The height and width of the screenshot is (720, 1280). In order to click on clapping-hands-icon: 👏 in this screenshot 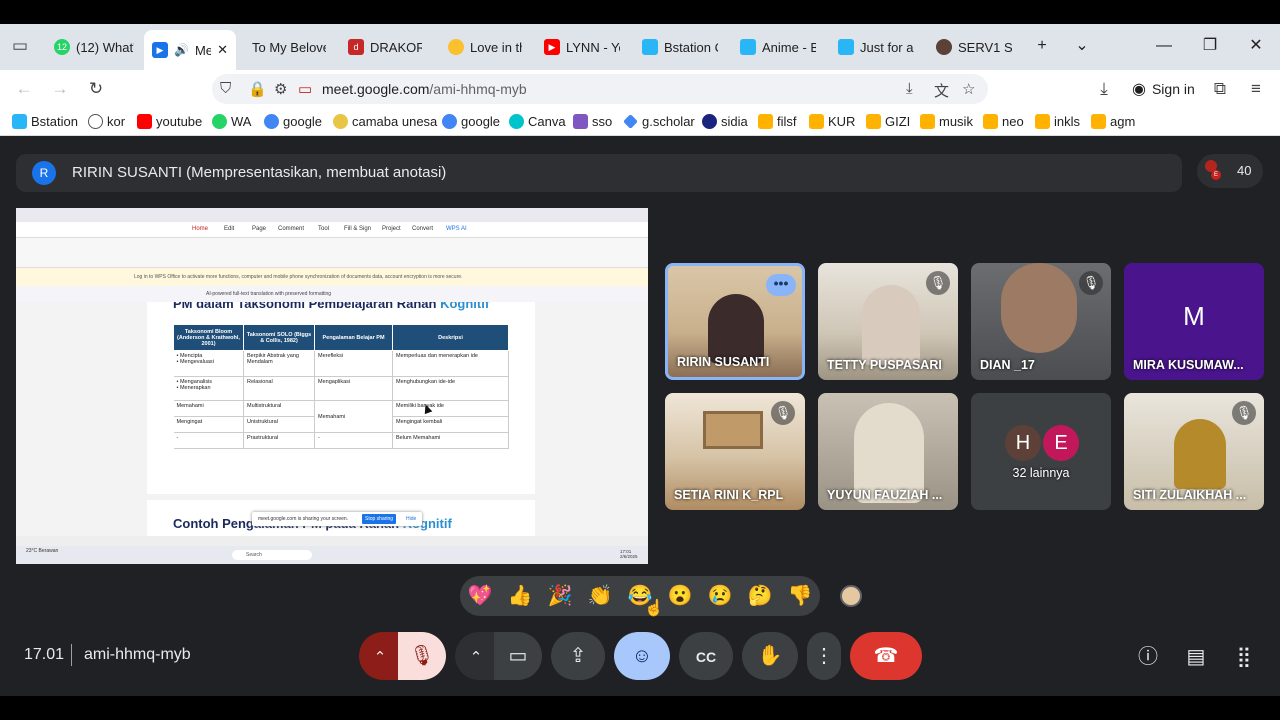, I will do `click(600, 596)`.